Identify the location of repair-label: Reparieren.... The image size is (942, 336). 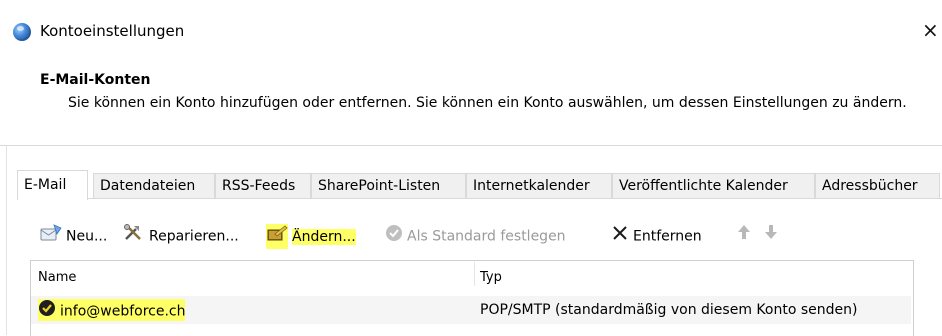
(194, 236).